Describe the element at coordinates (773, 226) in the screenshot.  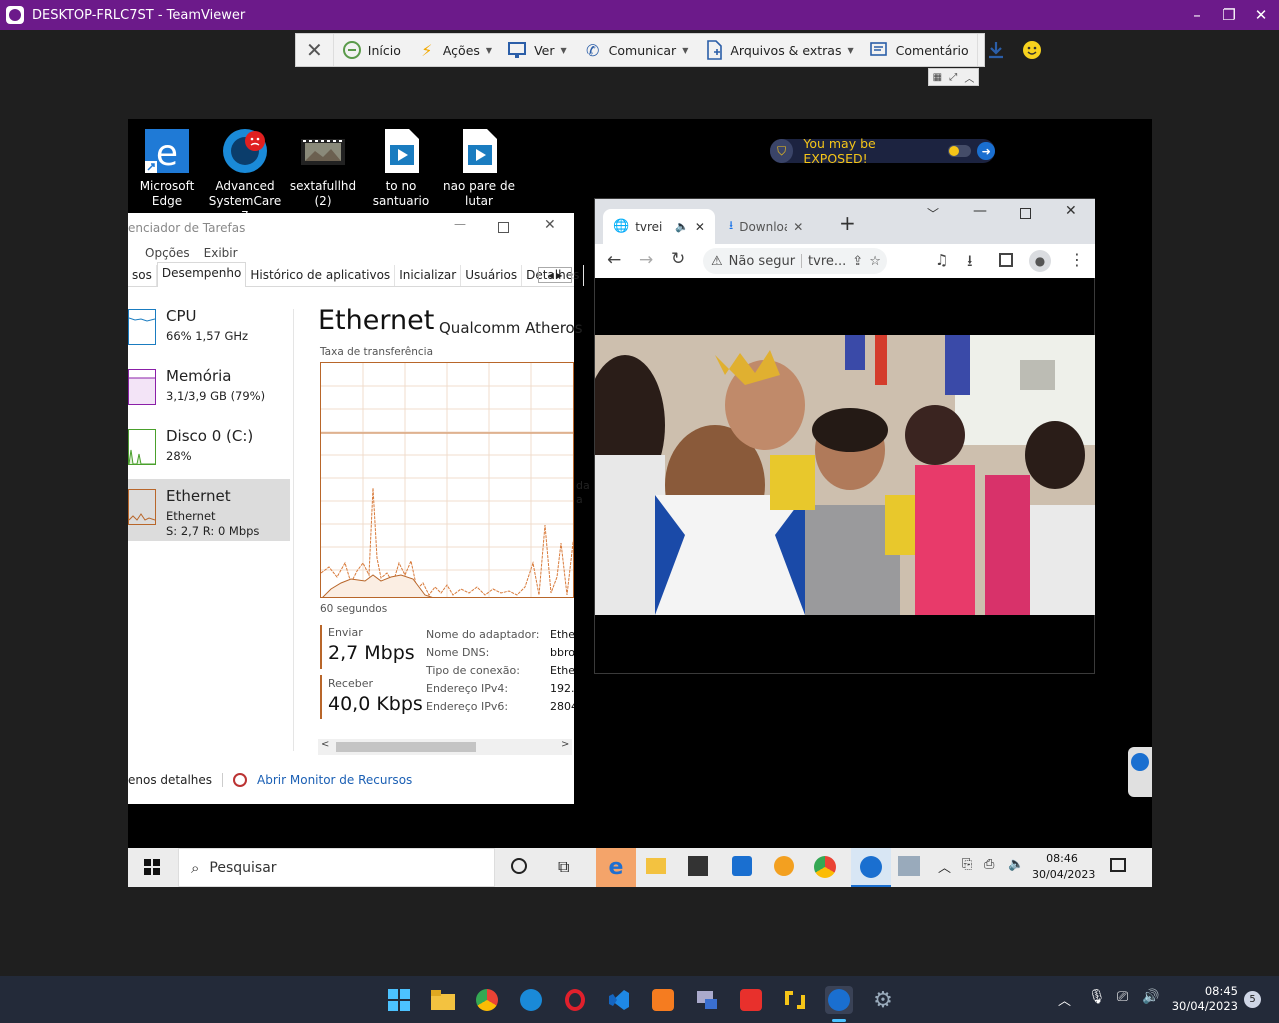
I see `tab-download: ⭳ Downloa ✕` at that location.